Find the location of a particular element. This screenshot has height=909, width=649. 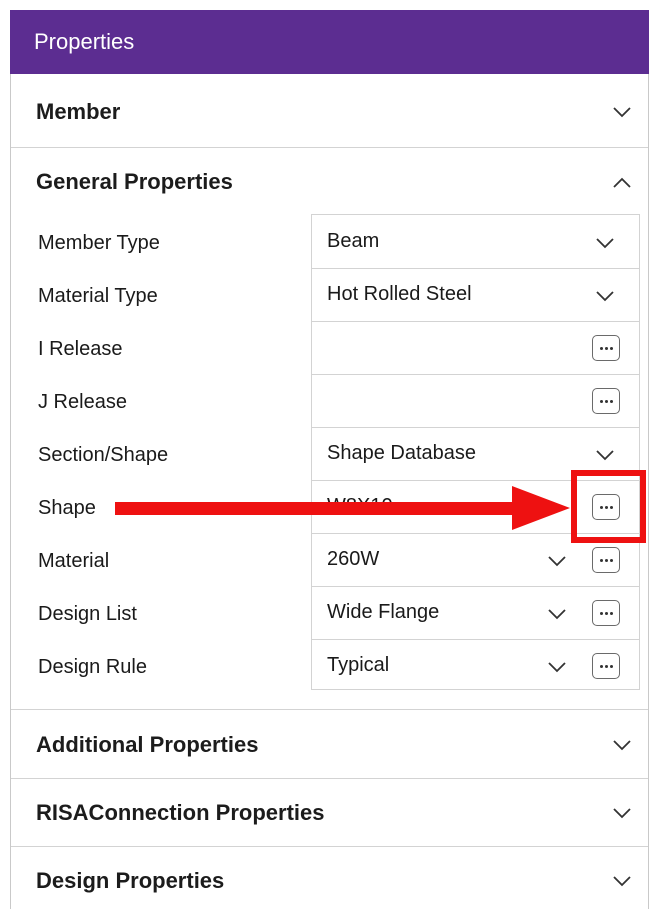

material-type-select: Hot Rolled Steel is located at coordinates (399, 294).